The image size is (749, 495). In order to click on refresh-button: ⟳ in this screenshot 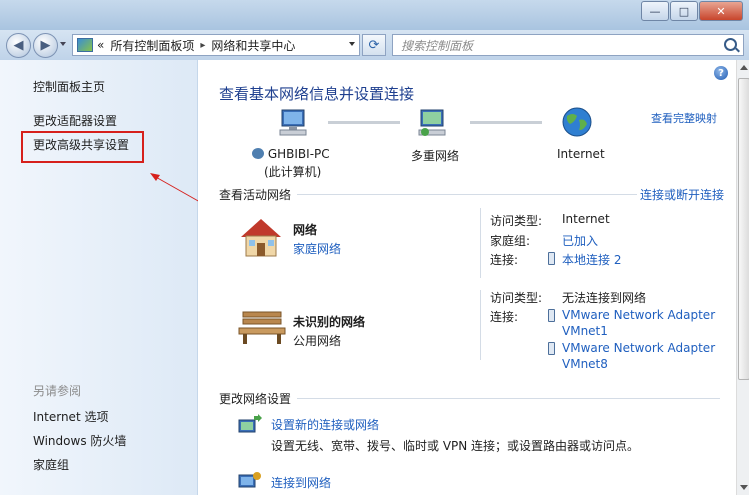, I will do `click(374, 45)`.